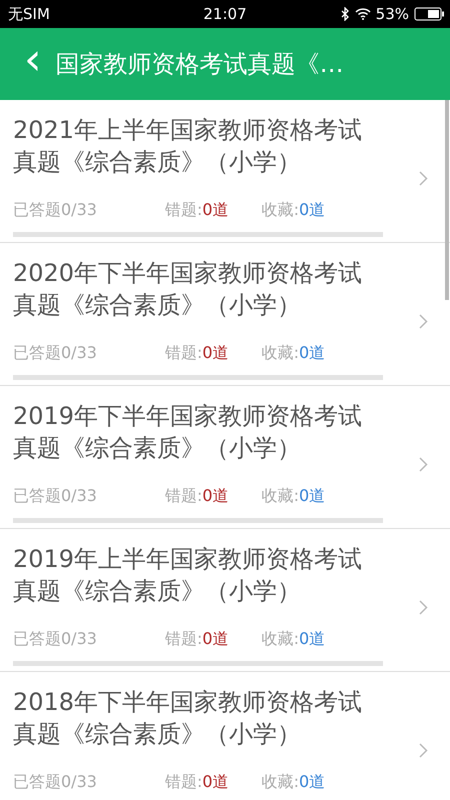  What do you see at coordinates (29, 14) in the screenshot?
I see `carrier-text: 无SIM` at bounding box center [29, 14].